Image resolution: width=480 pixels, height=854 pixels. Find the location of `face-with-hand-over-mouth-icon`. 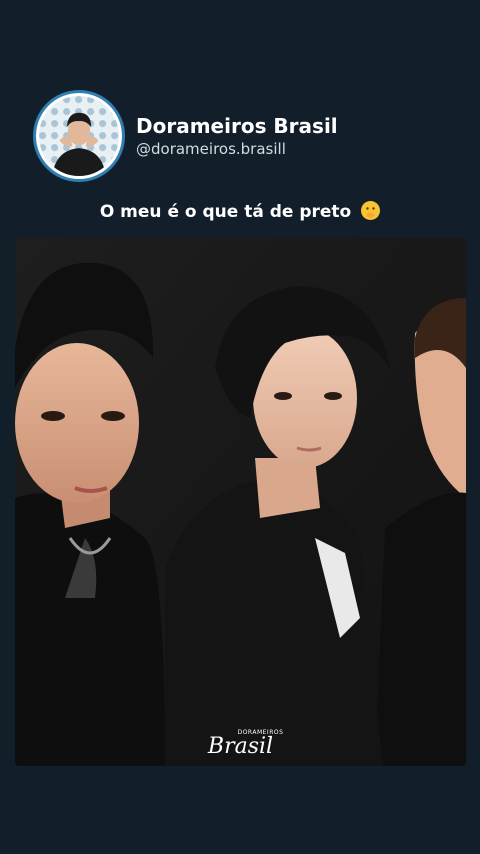

face-with-hand-over-mouth-icon is located at coordinates (371, 210).